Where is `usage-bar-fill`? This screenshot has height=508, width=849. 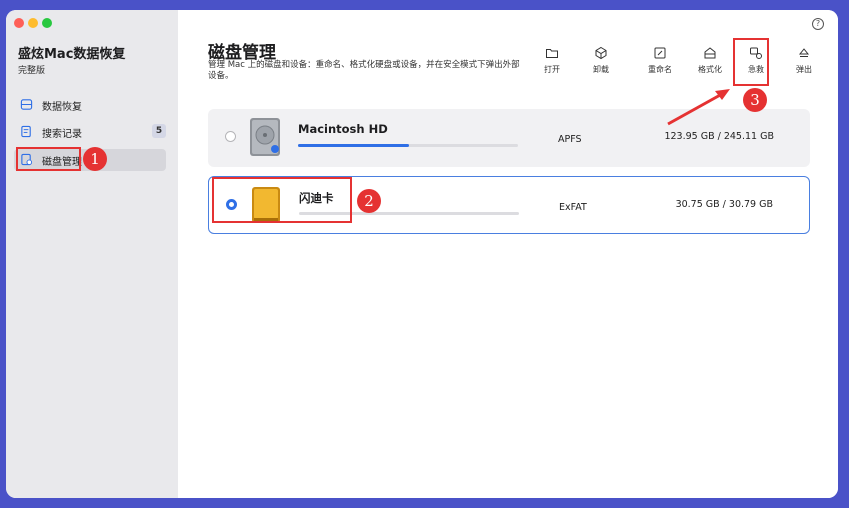
usage-bar-fill is located at coordinates (354, 145).